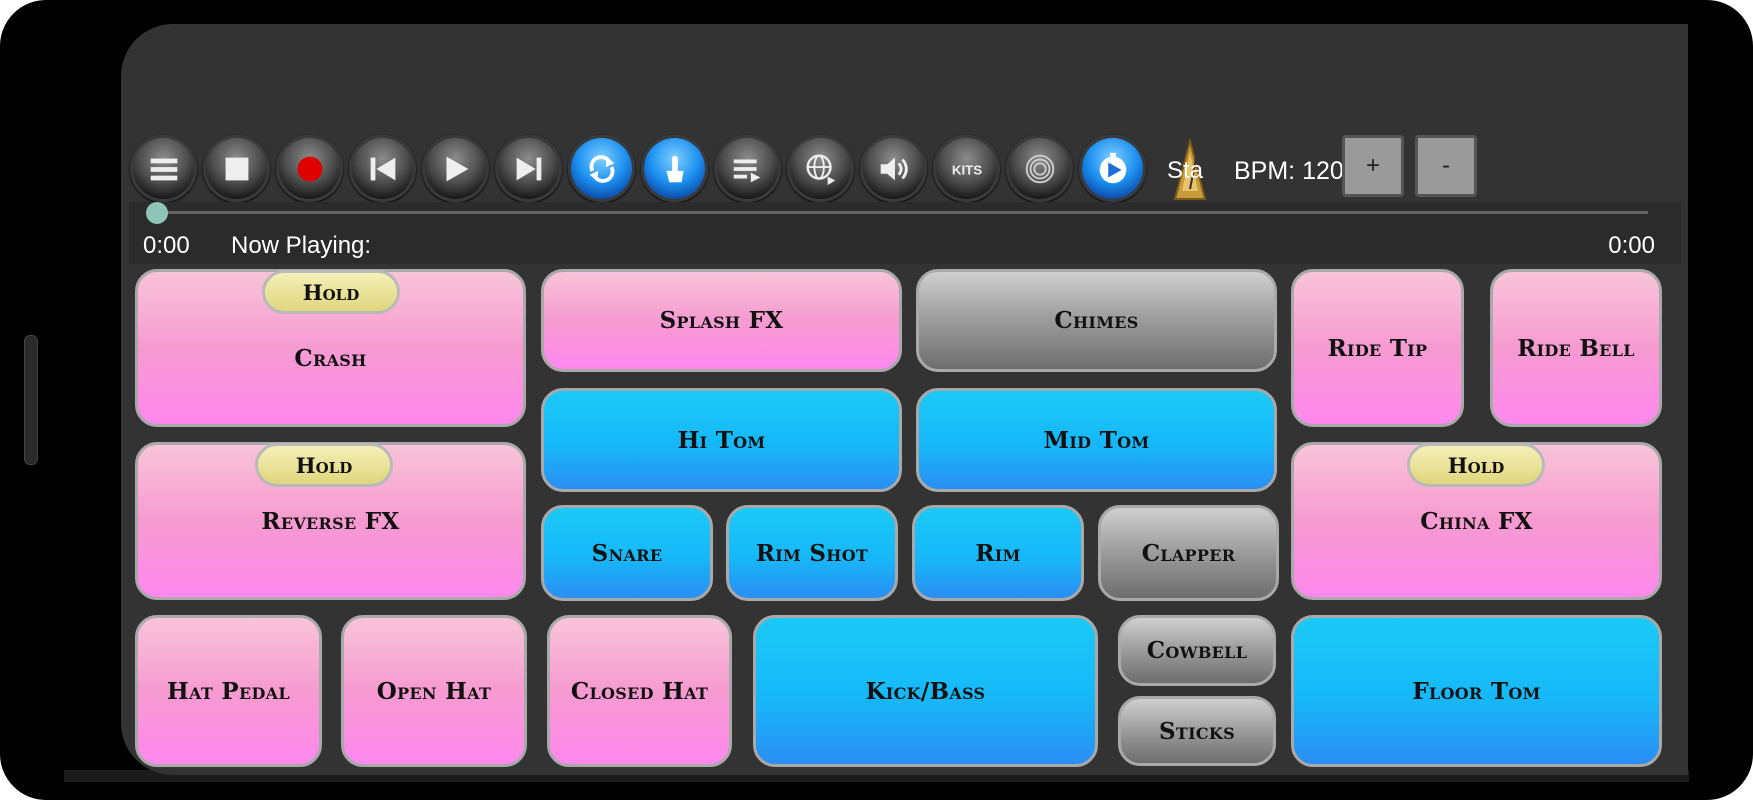 The width and height of the screenshot is (1753, 800). Describe the element at coordinates (1476, 521) in the screenshot. I see `pad-label: China FX` at that location.